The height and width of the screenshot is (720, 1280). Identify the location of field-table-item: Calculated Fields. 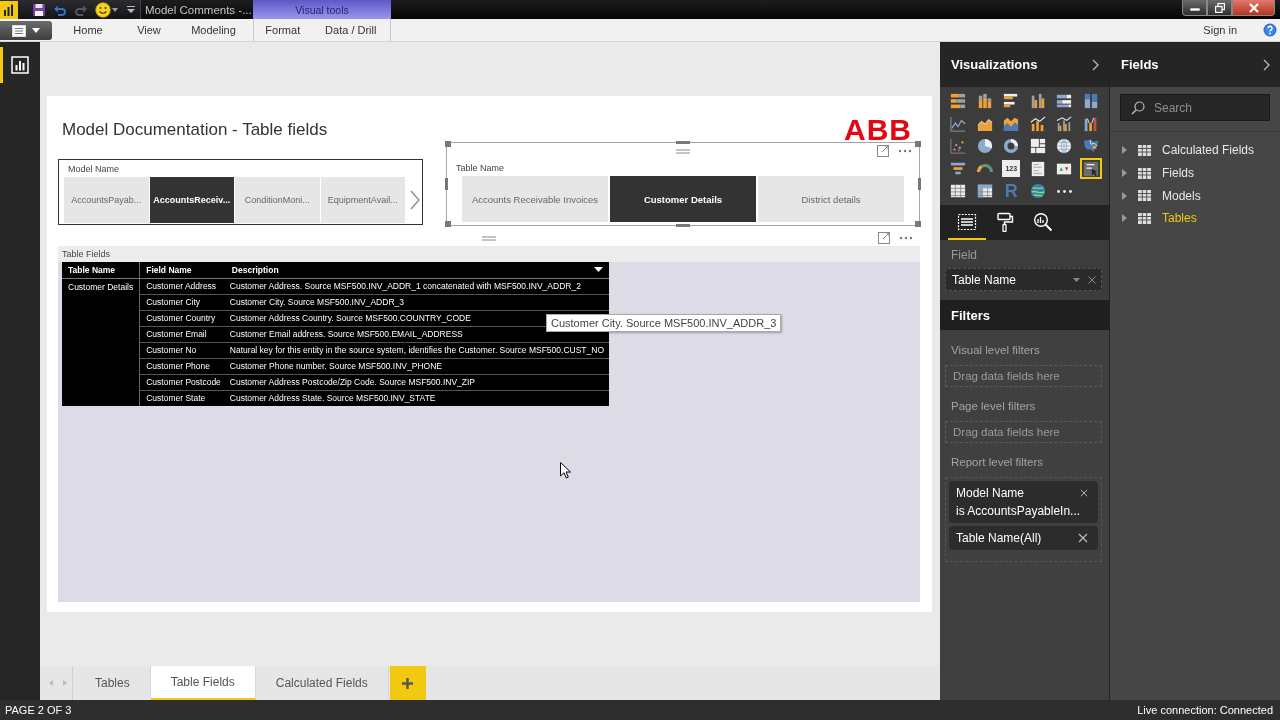
(1195, 150).